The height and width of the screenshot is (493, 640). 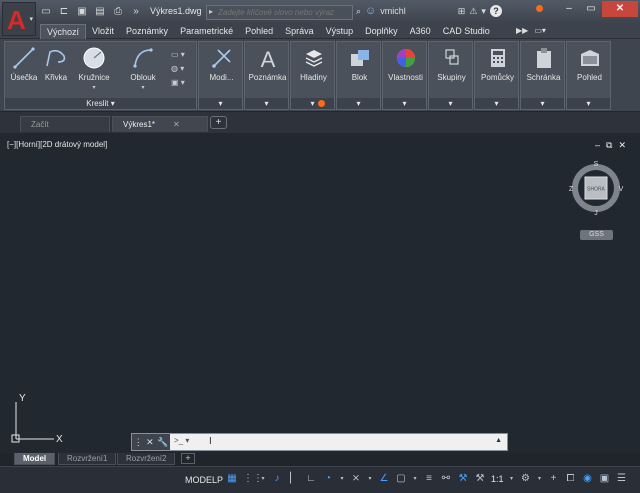 What do you see at coordinates (609, 145) in the screenshot?
I see `restore-viewport-icon: ⧉` at bounding box center [609, 145].